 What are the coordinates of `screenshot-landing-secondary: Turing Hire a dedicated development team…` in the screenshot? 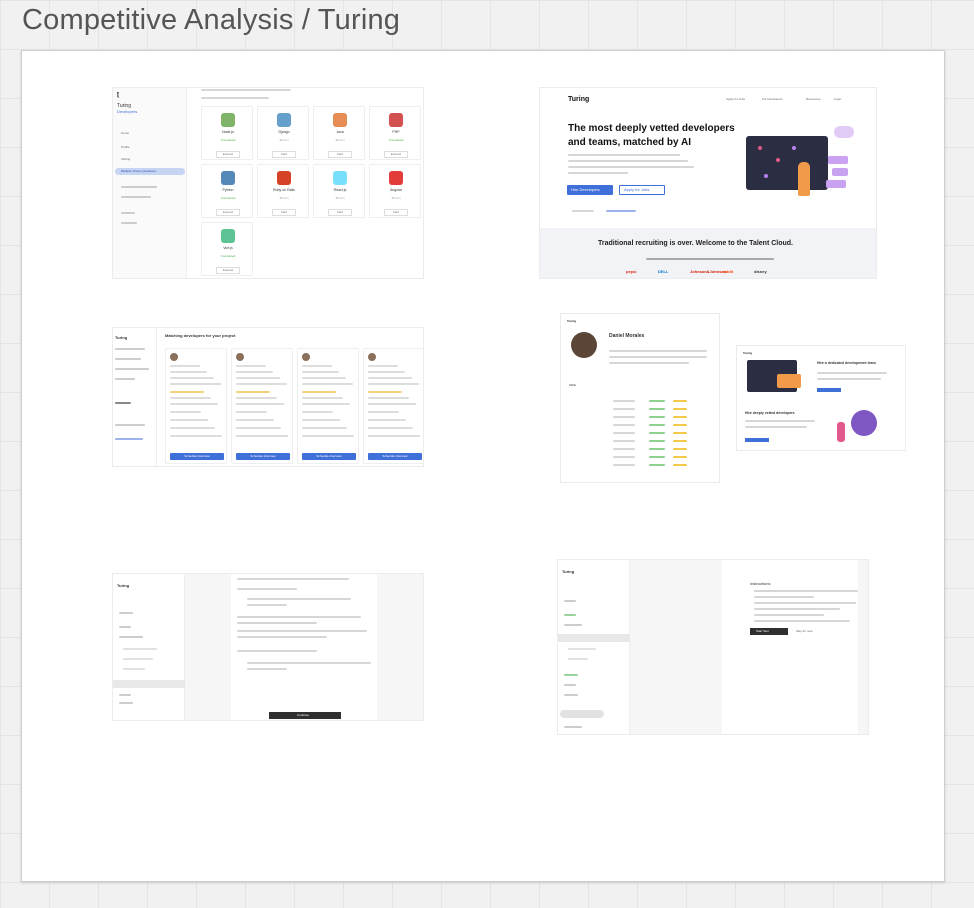 It's located at (821, 398).